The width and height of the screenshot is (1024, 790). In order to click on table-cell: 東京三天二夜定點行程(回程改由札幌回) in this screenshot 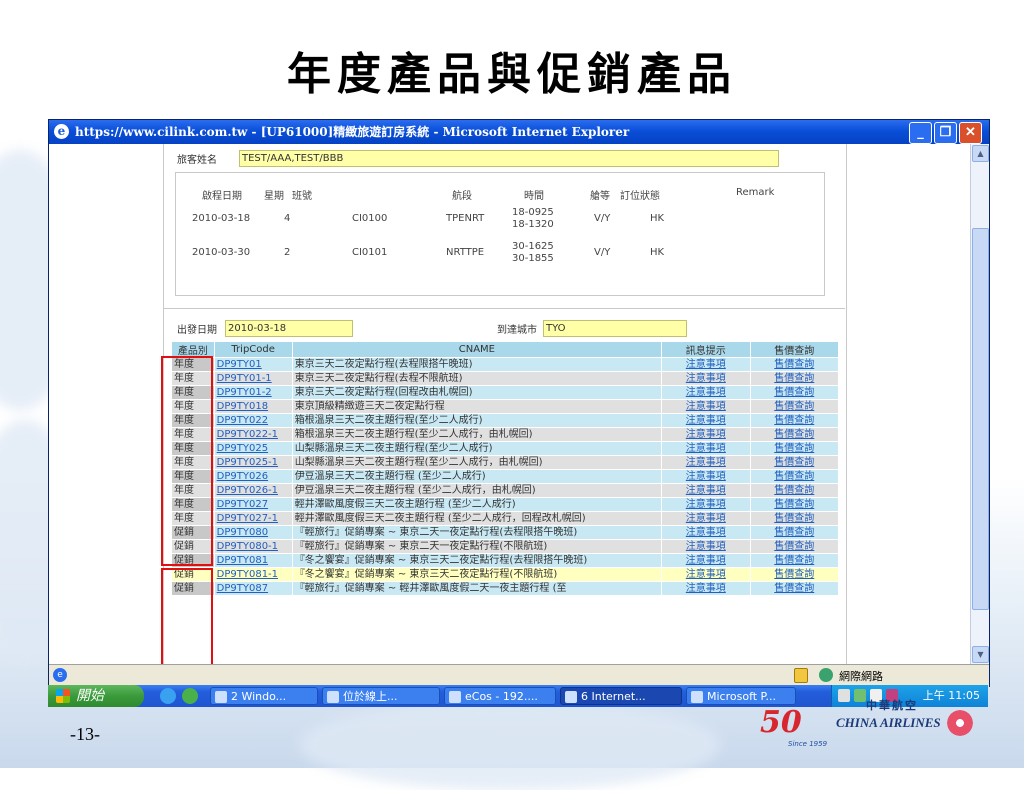, I will do `click(477, 392)`.